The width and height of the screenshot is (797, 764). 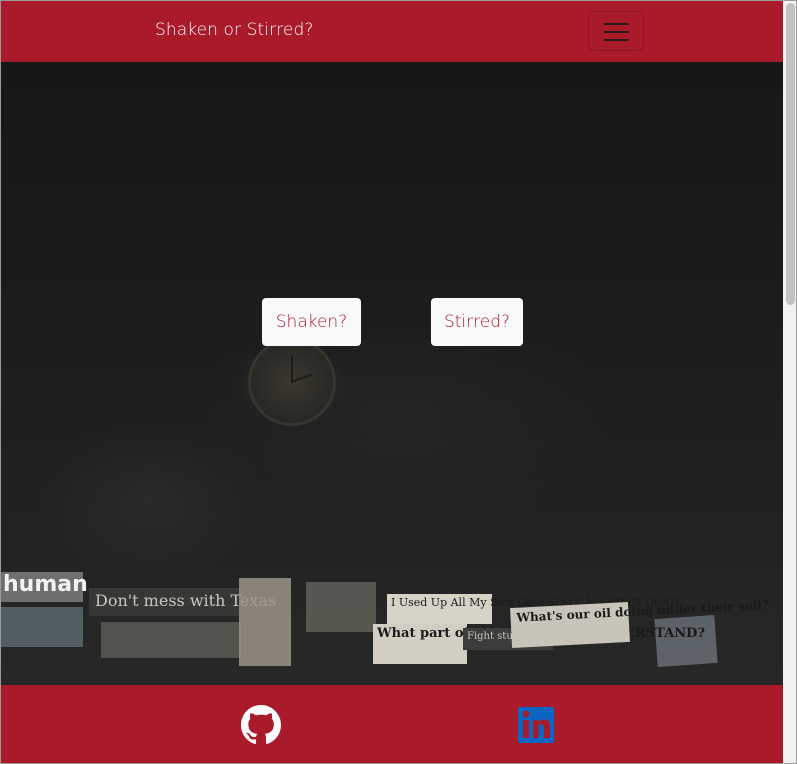 I want to click on background-sticker: What part of NO DON'T YOU UNDERSTAND?, so click(x=539, y=644).